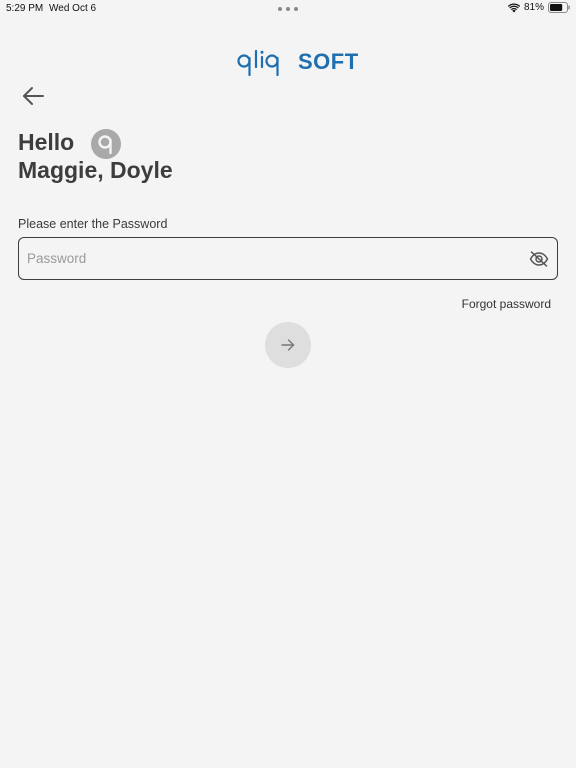  I want to click on multitasking-dots-icon, so click(288, 9).